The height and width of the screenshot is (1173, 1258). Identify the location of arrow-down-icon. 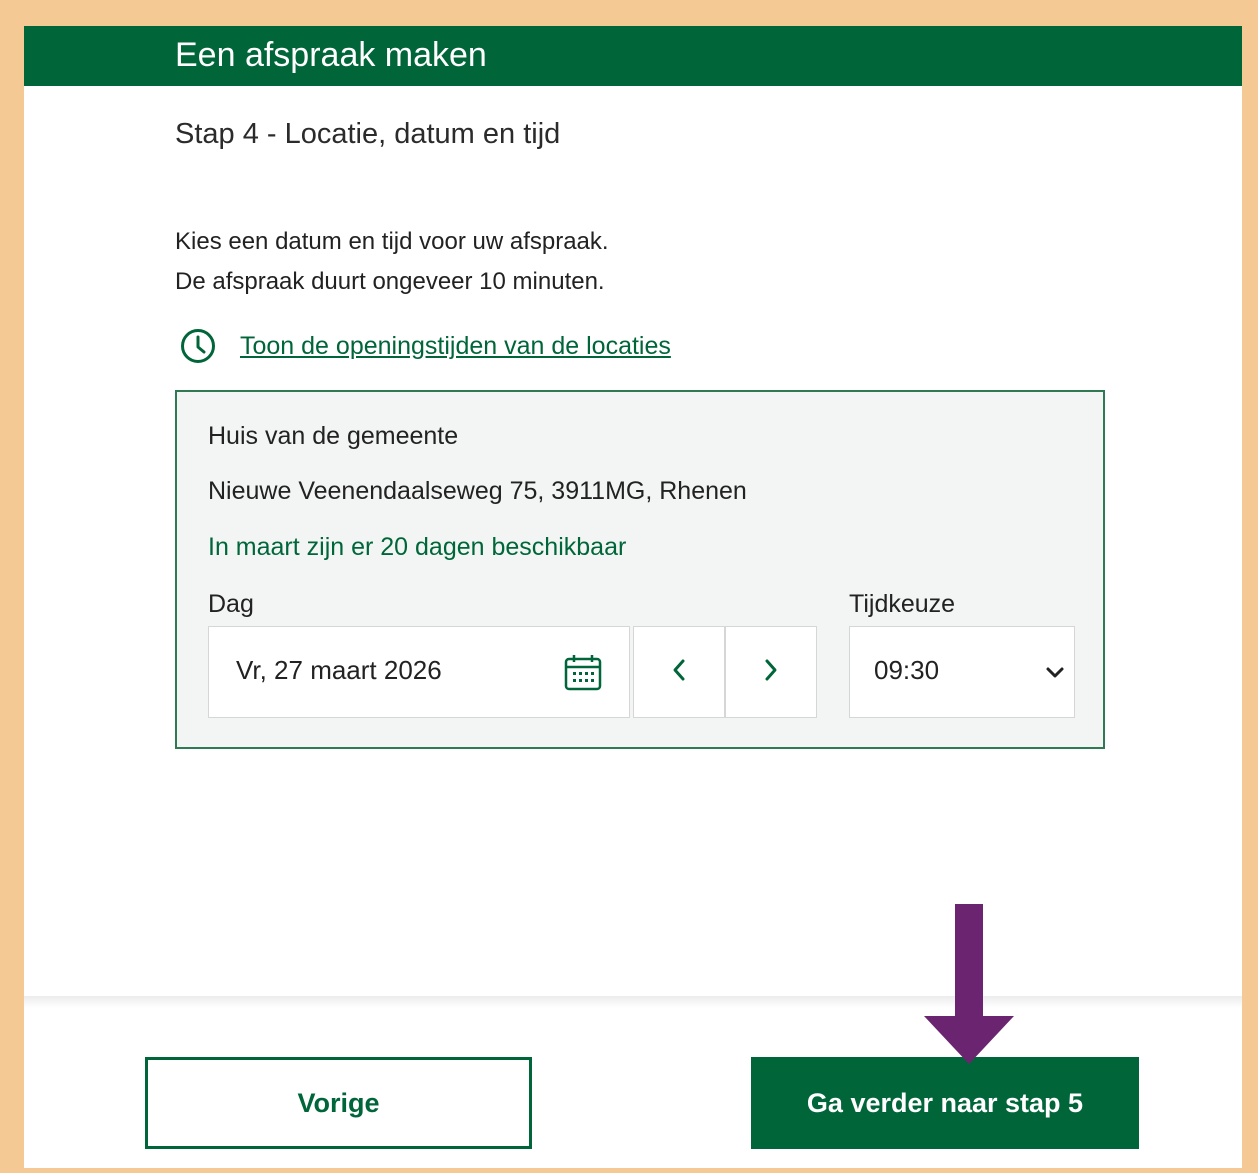
(969, 985).